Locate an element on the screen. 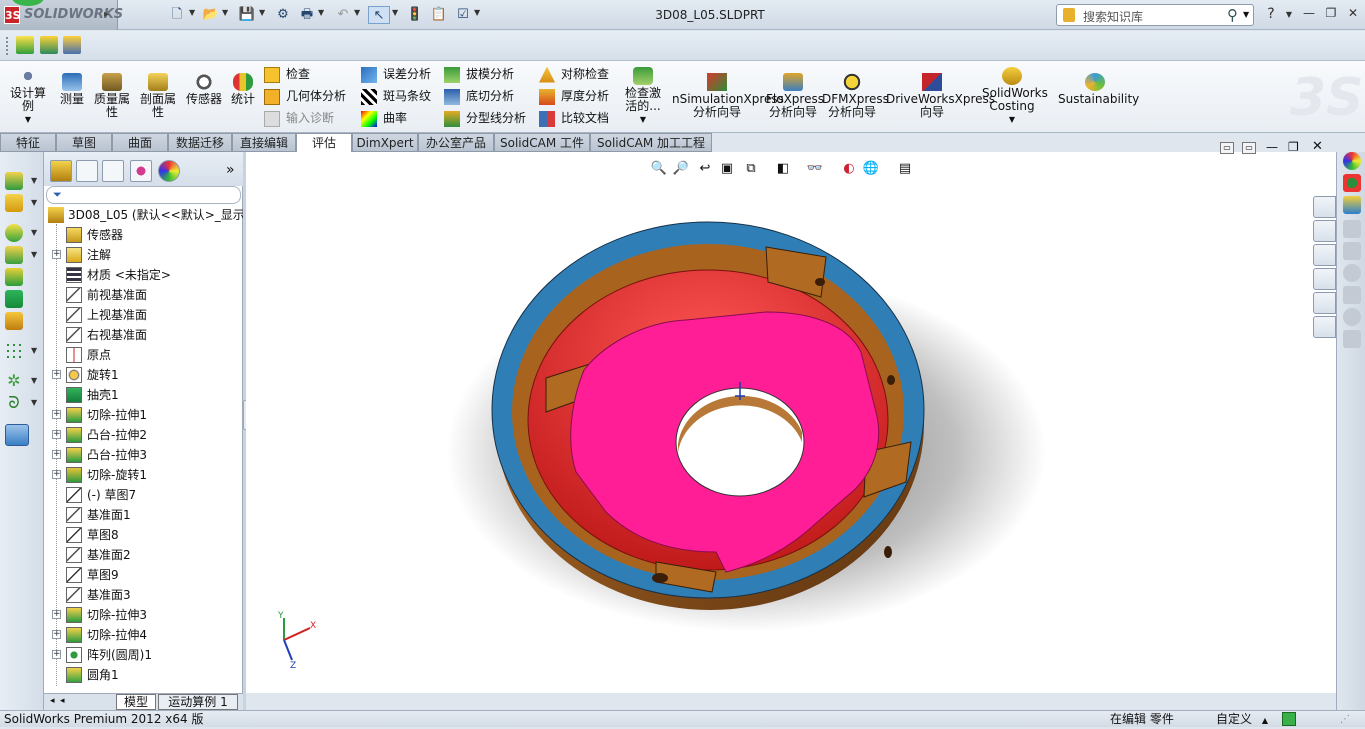 The width and height of the screenshot is (1365, 729). sweep-dropdown-icon: ▼ is located at coordinates (34, 254).